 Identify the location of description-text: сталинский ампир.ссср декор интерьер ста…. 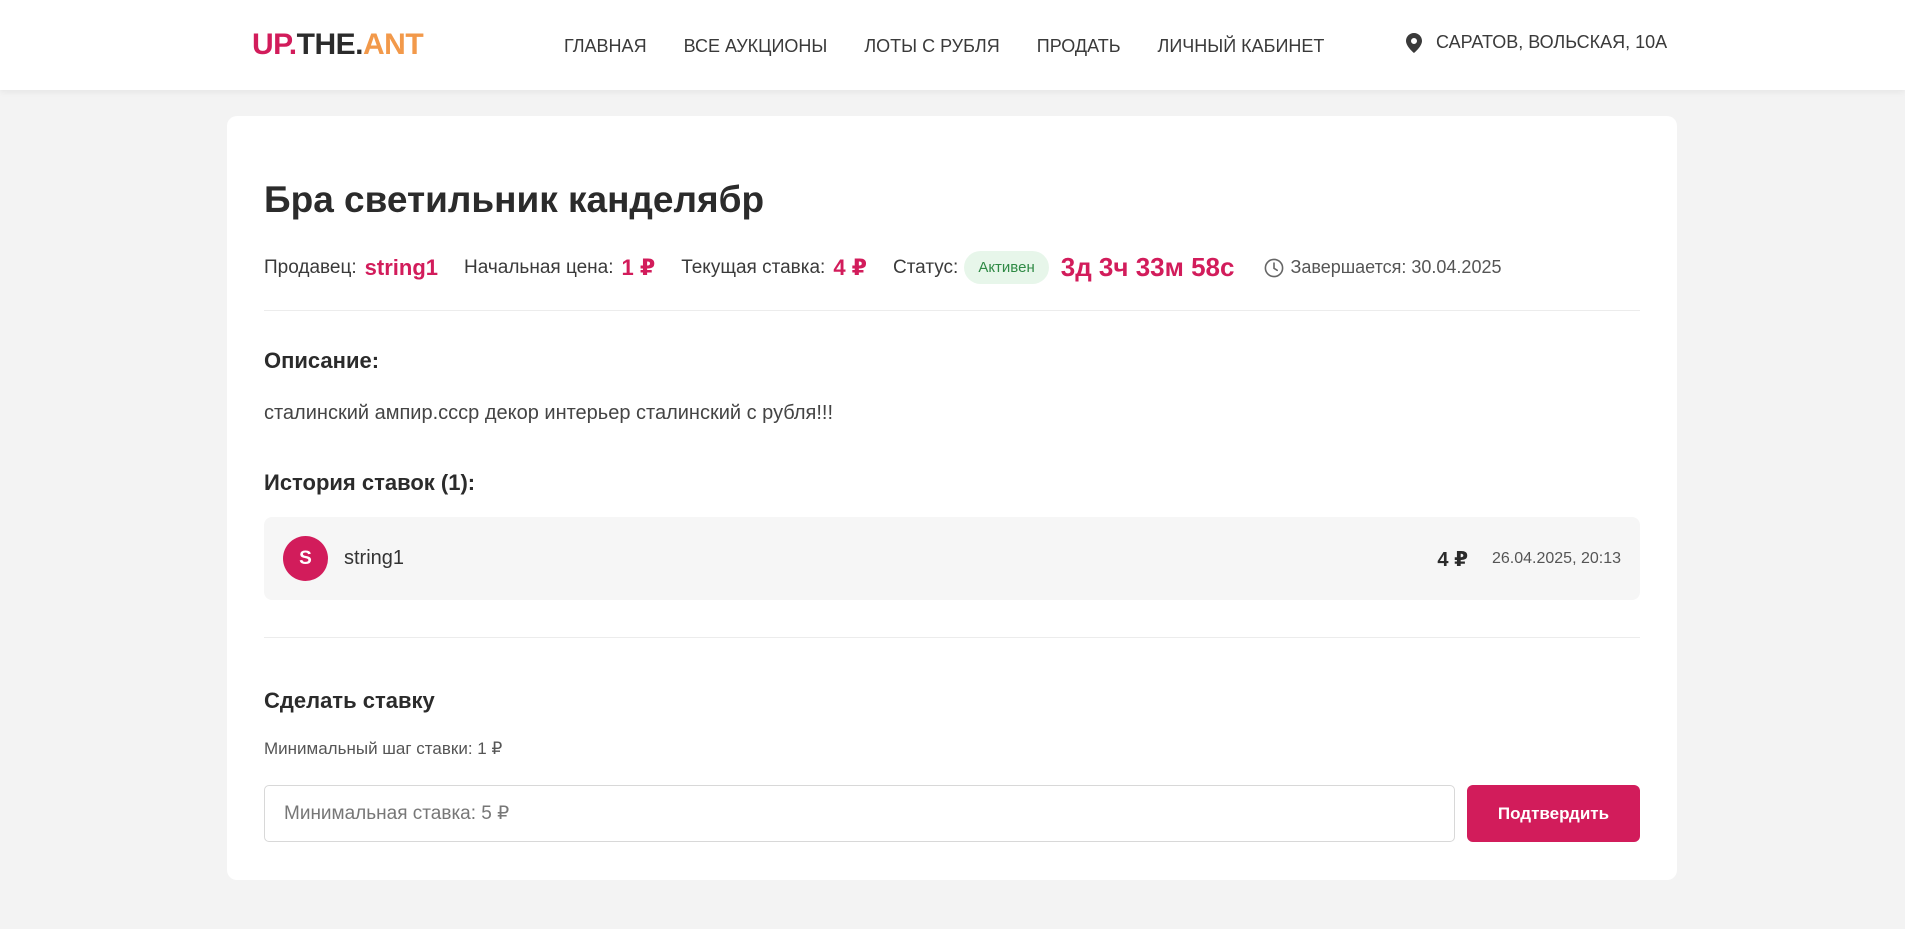
(549, 413).